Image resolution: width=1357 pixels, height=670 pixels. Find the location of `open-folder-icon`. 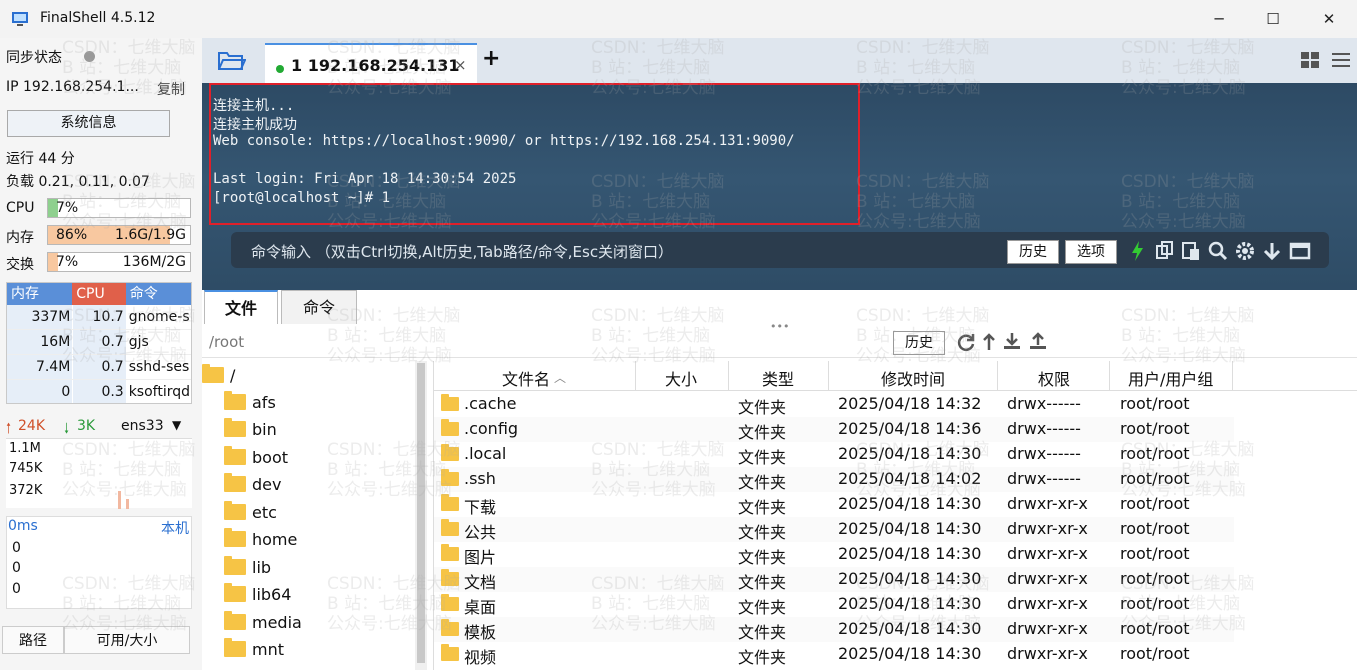

open-folder-icon is located at coordinates (231, 60).